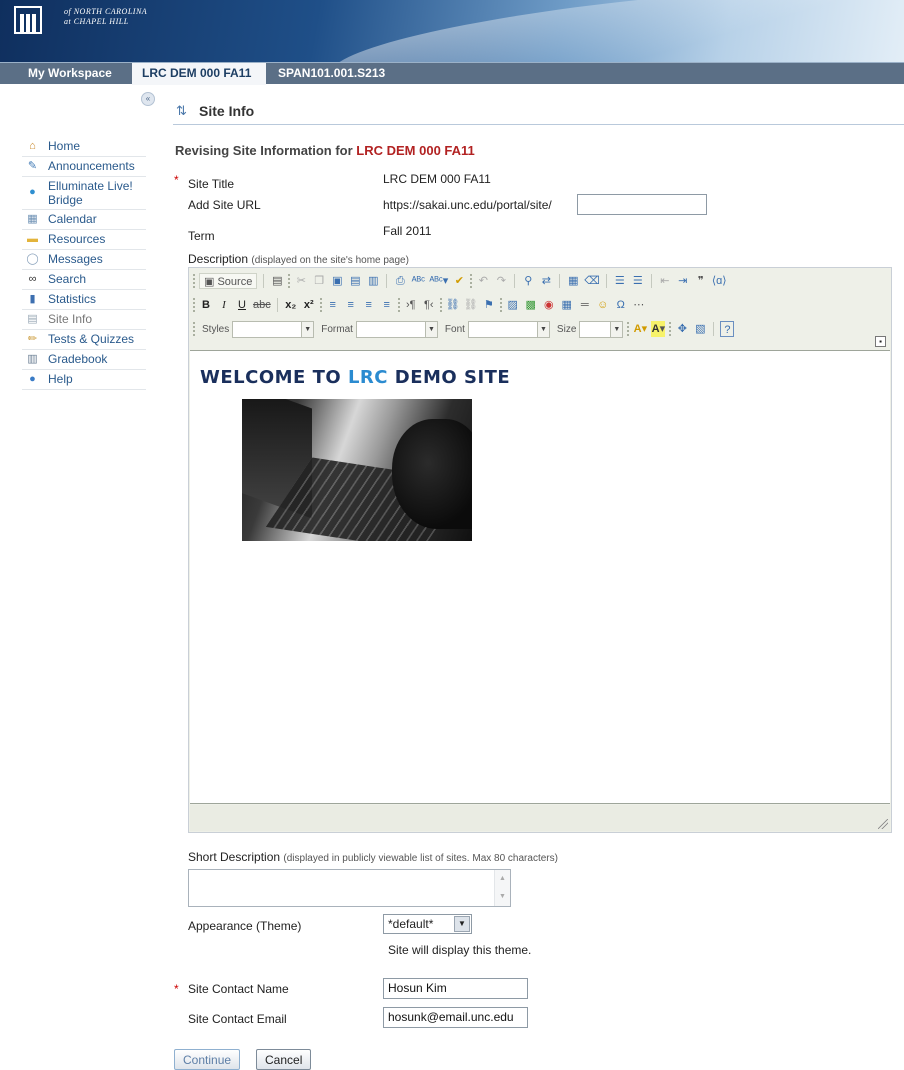 This screenshot has width=904, height=1070. Describe the element at coordinates (148, 99) in the screenshot. I see `collapse-menu-button: «` at that location.